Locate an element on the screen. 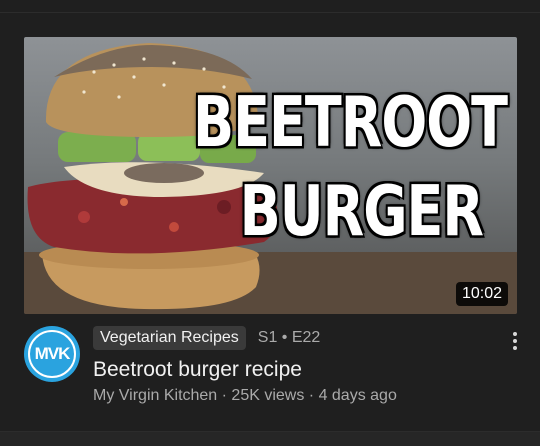 This screenshot has width=540, height=446. top-divider is located at coordinates (270, 6).